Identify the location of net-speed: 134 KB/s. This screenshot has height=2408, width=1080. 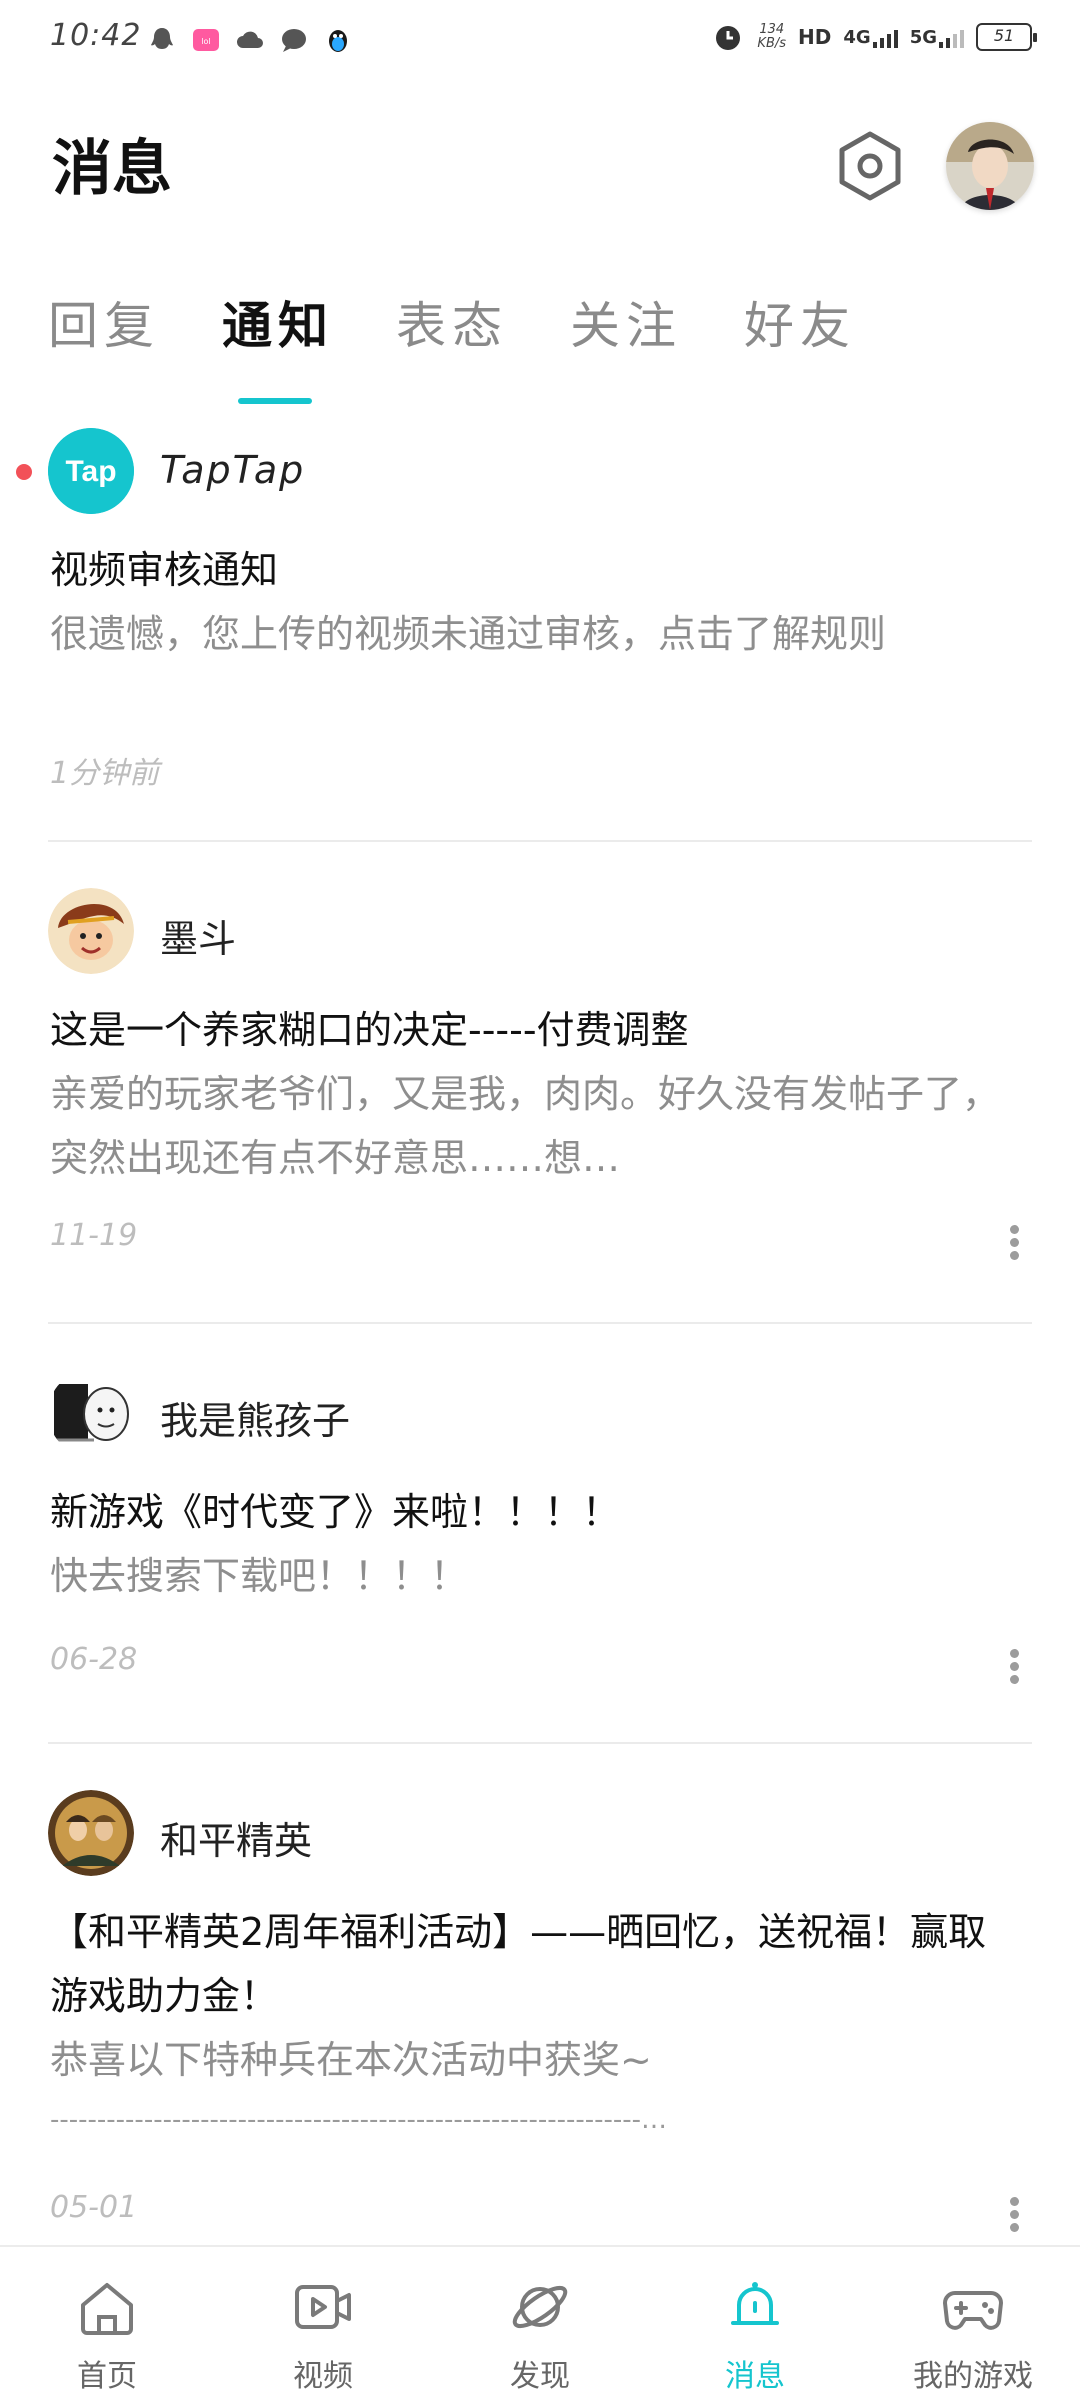
(772, 36).